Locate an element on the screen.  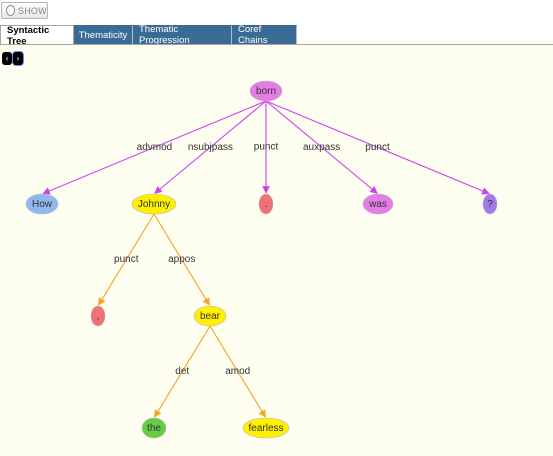
node-label: ? is located at coordinates (490, 204).